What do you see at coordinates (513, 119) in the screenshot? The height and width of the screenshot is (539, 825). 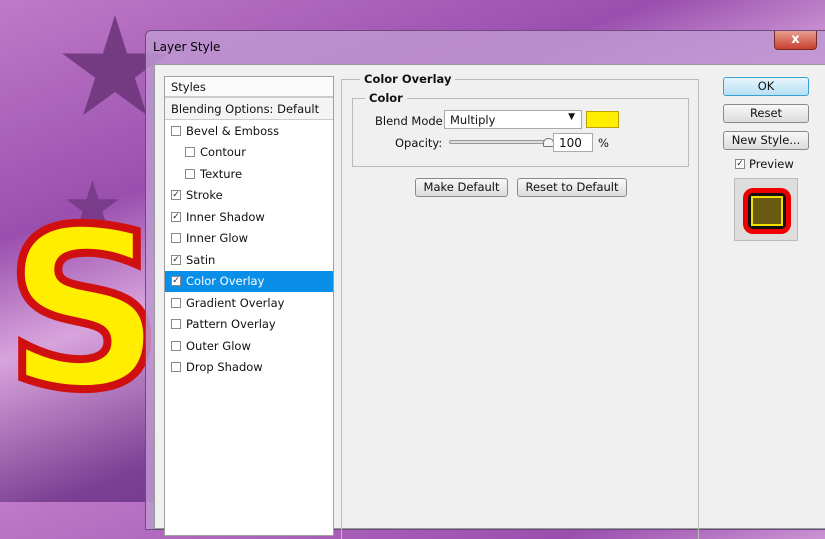 I see `blend-mode-select: Multiply ▼` at bounding box center [513, 119].